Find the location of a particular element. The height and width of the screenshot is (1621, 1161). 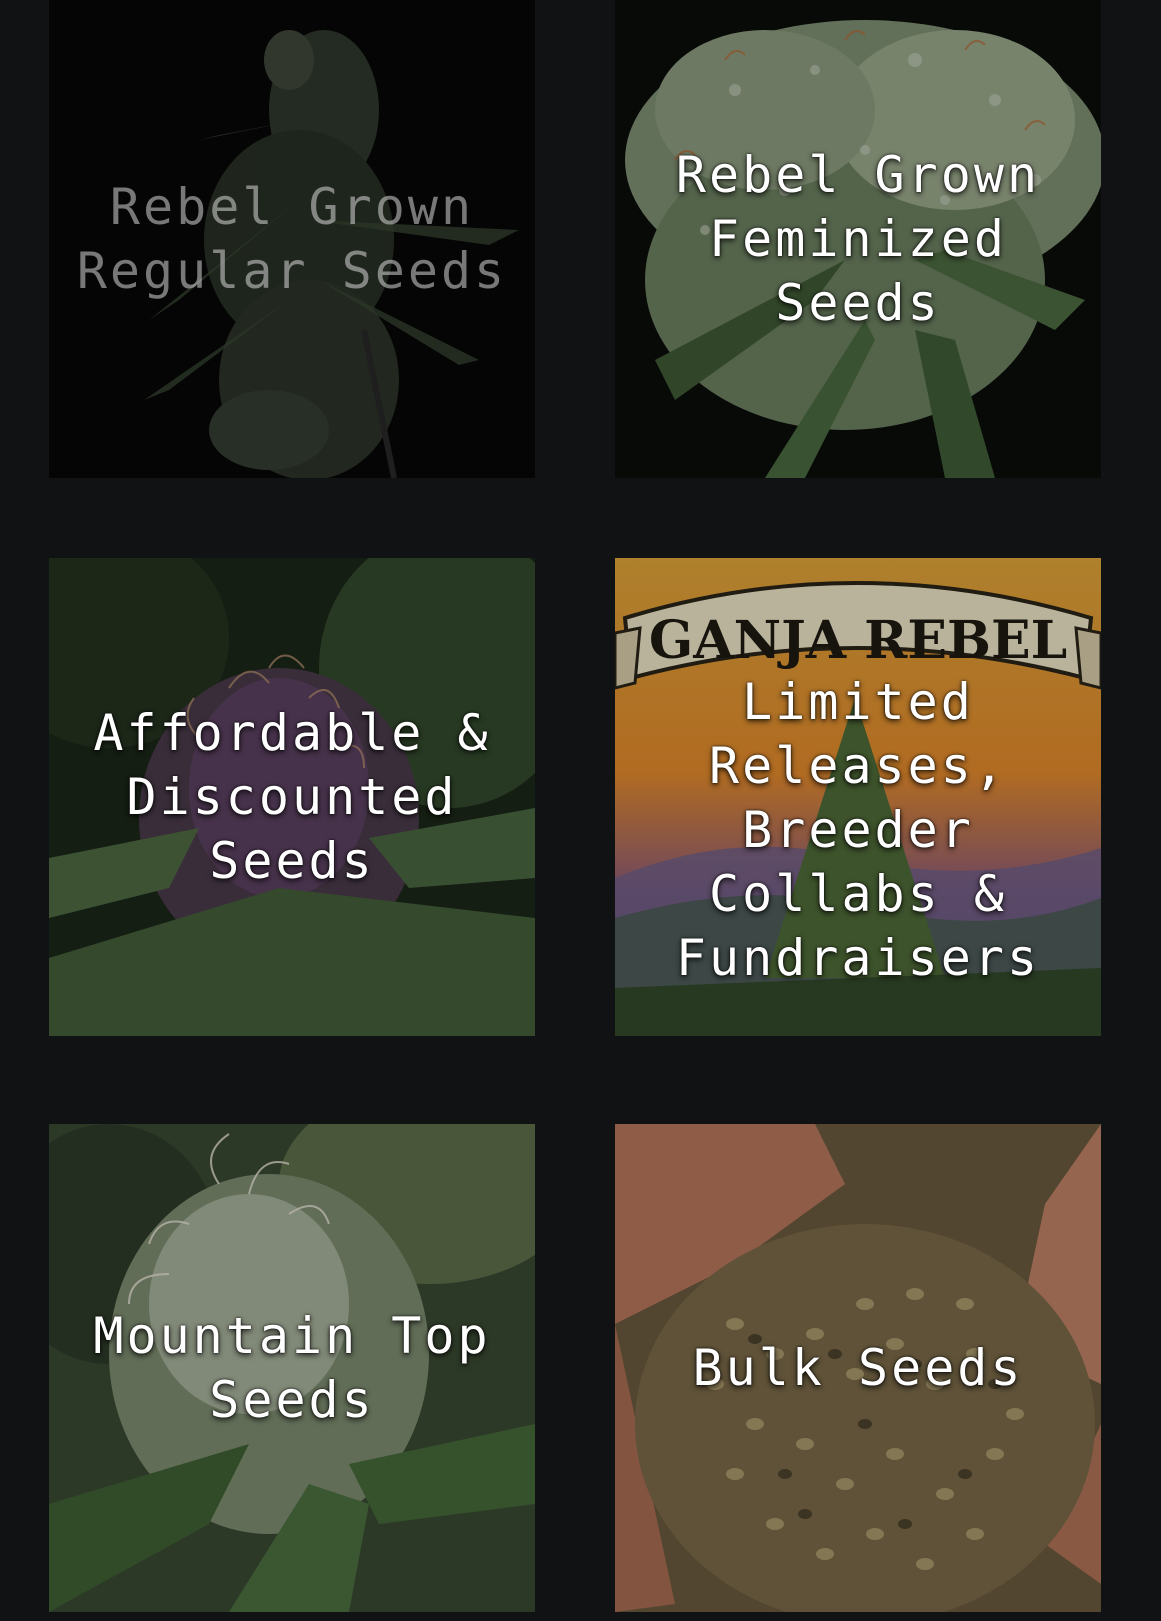

label-line: Bulk Seeds is located at coordinates (858, 1368).